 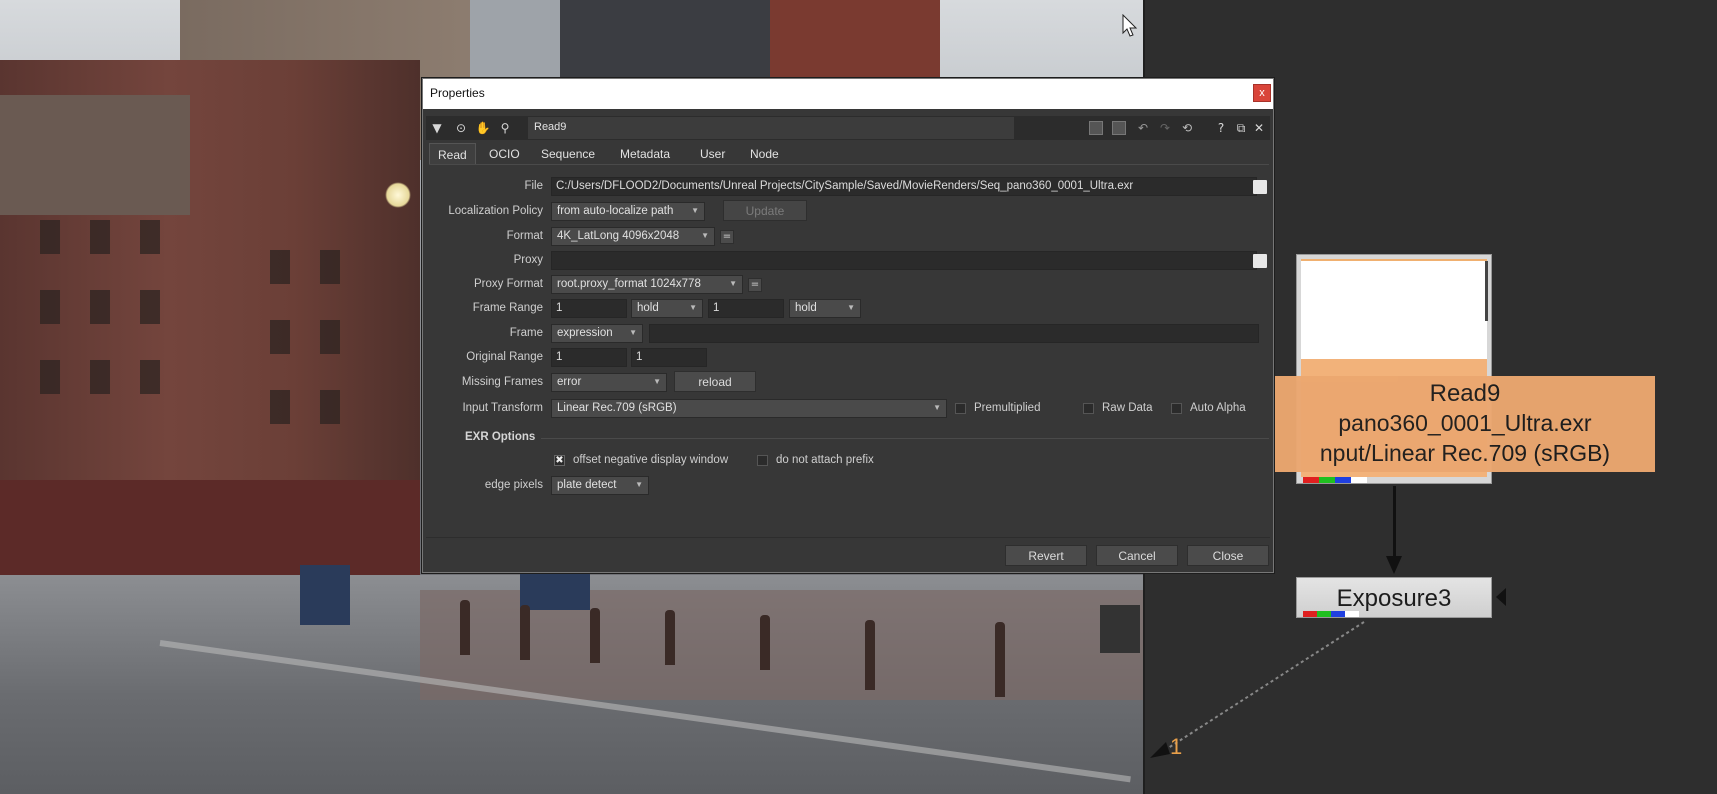 What do you see at coordinates (569, 382) in the screenshot?
I see `missing-frames-value: error` at bounding box center [569, 382].